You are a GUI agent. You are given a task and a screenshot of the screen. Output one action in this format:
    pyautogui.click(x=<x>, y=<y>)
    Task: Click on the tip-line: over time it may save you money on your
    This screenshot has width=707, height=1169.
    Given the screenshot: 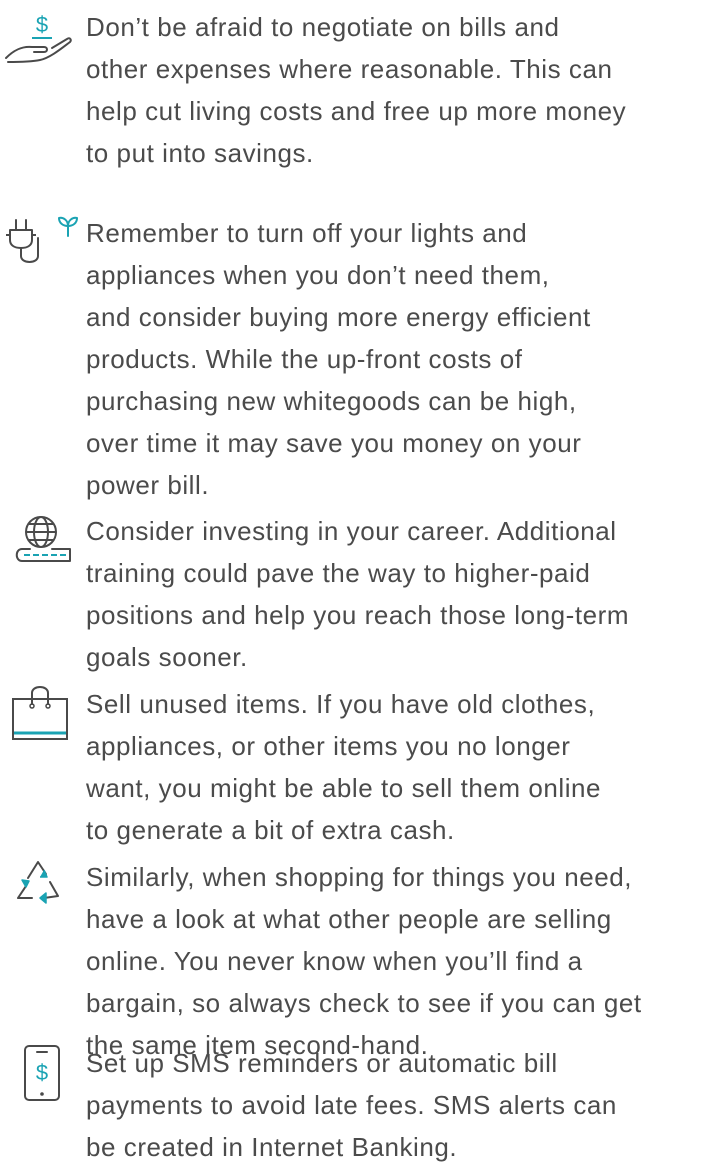 What is the action you would take?
    pyautogui.click(x=334, y=443)
    